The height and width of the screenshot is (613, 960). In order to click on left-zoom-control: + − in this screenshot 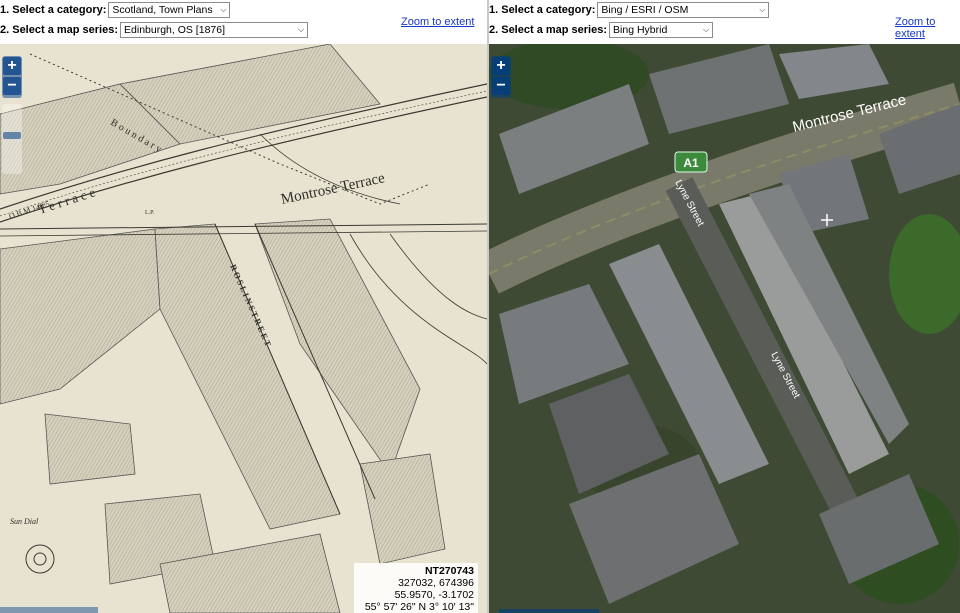, I will do `click(12, 77)`.